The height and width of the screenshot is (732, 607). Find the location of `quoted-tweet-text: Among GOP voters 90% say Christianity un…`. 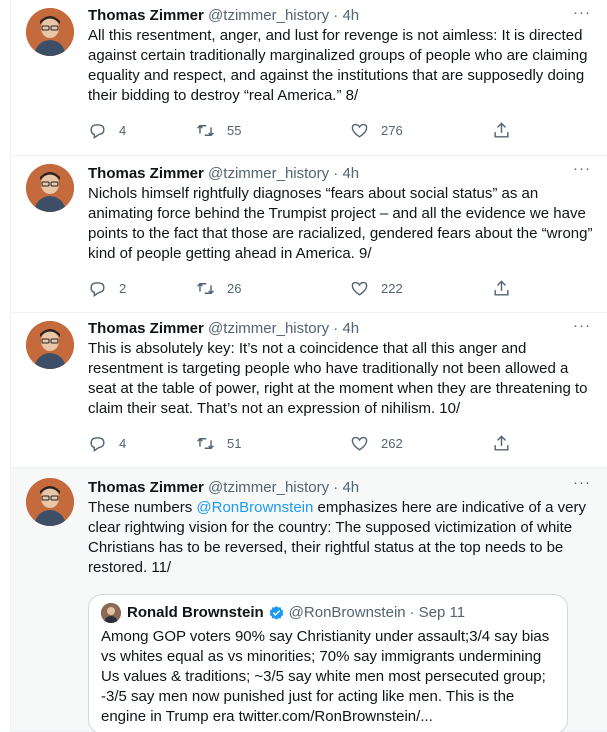

quoted-tweet-text: Among GOP voters 90% say Christianity un… is located at coordinates (325, 676).